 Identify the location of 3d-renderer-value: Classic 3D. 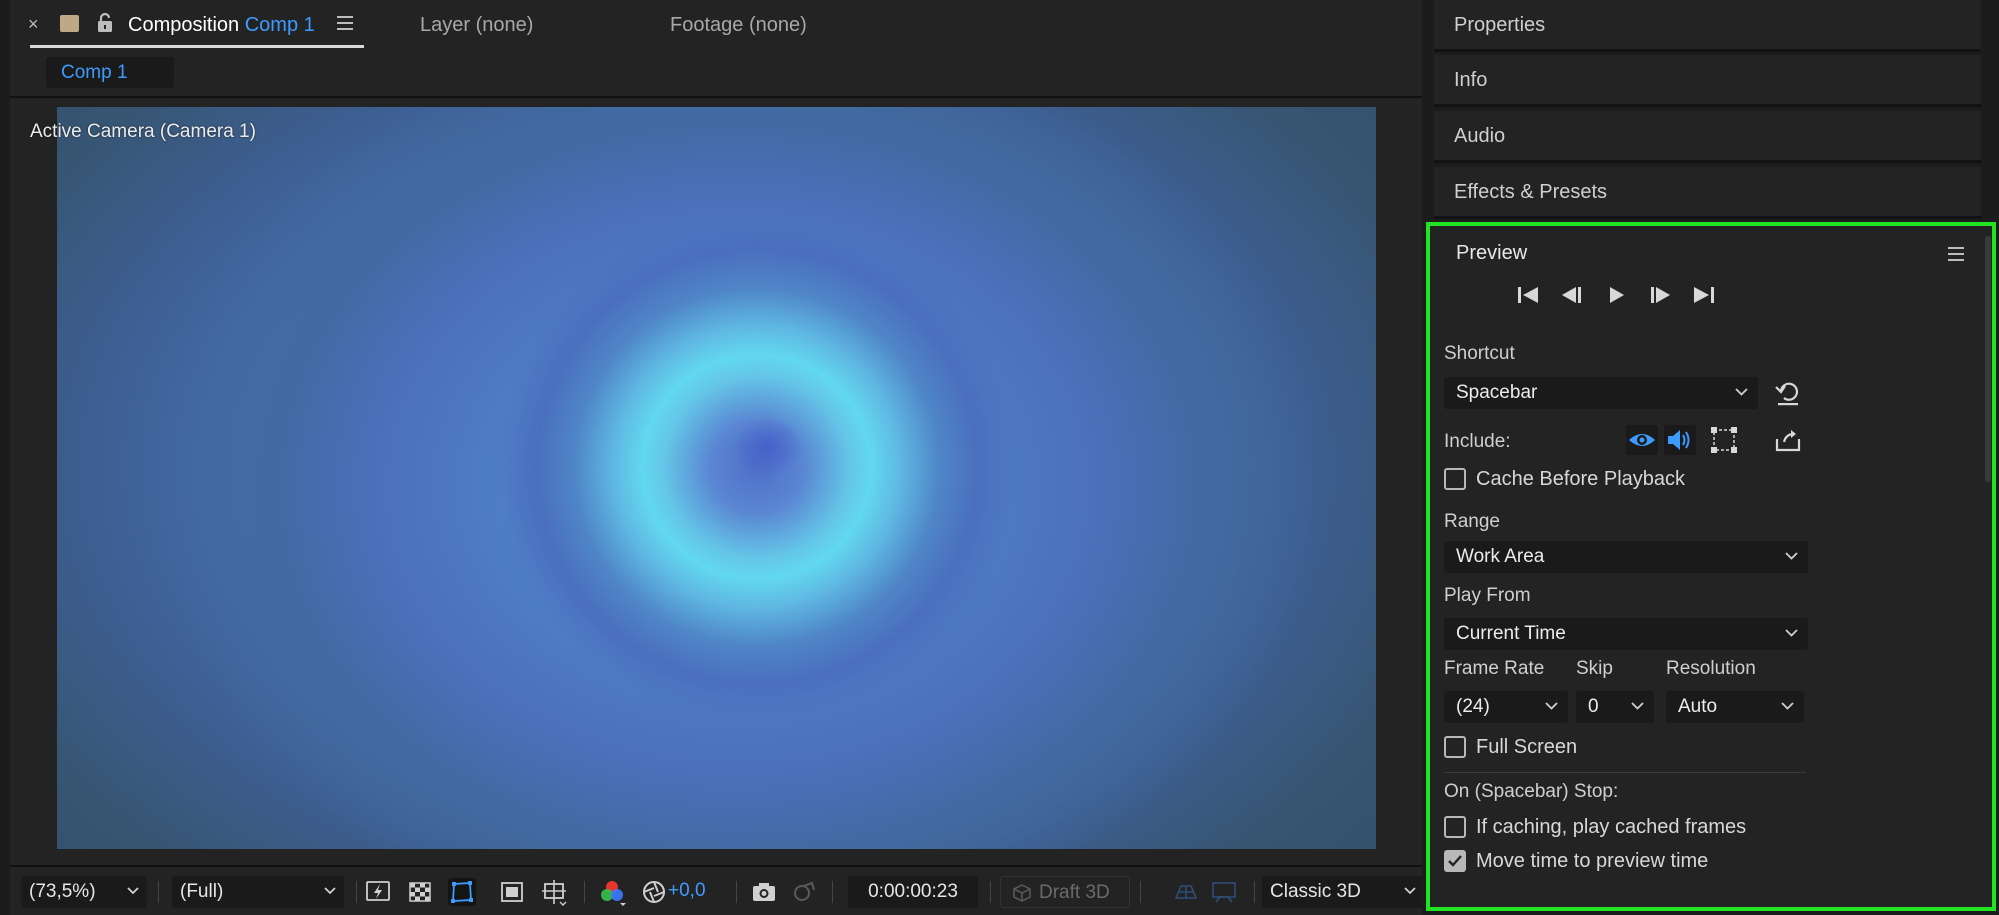
(1315, 891).